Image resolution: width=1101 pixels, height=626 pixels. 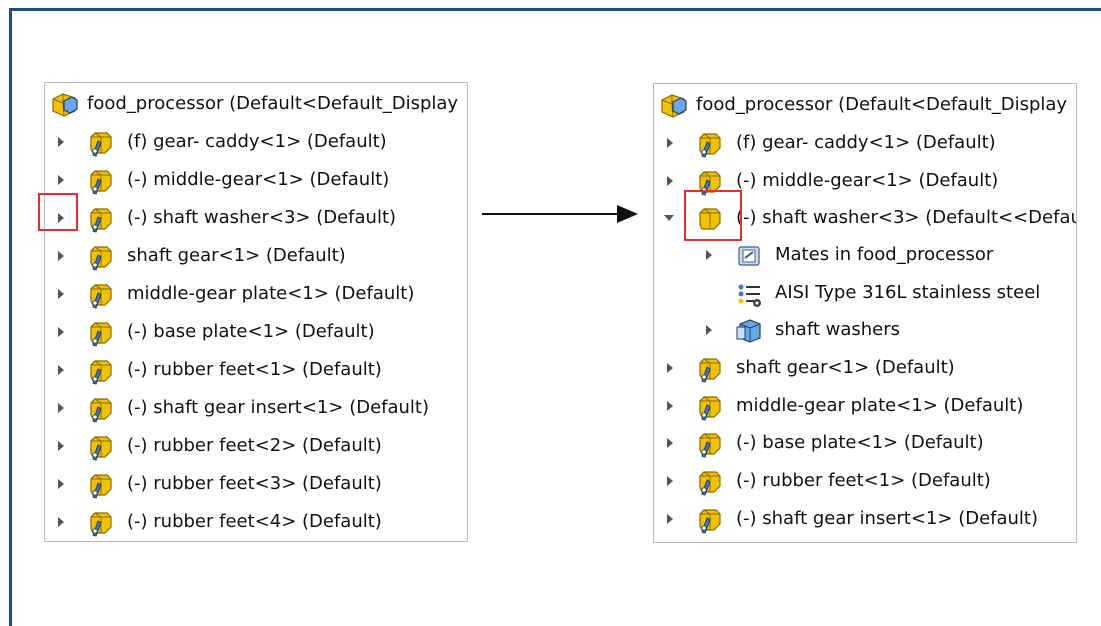 I want to click on tree-row-label: shaft washers, so click(x=838, y=329).